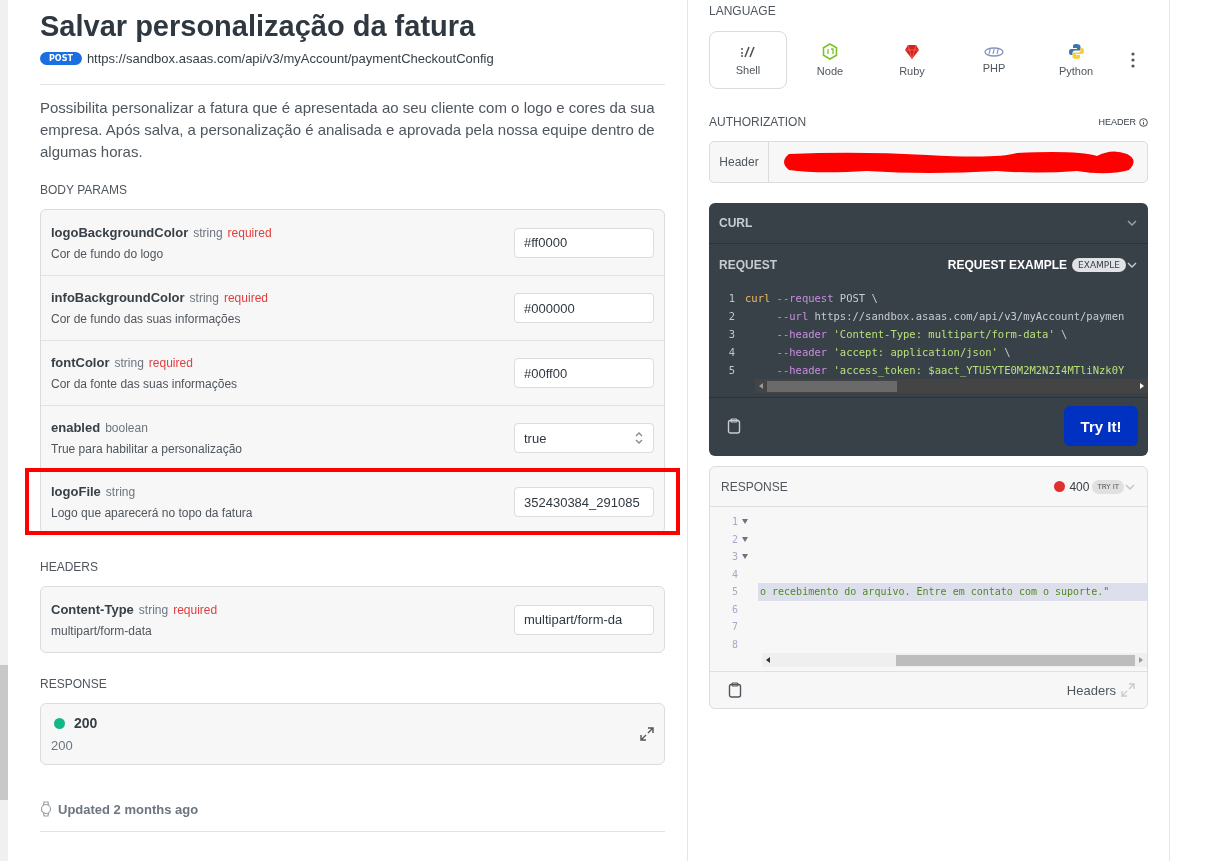 The image size is (1210, 861). I want to click on code-line: --header 'accept: application/json' \, so click(893, 352).